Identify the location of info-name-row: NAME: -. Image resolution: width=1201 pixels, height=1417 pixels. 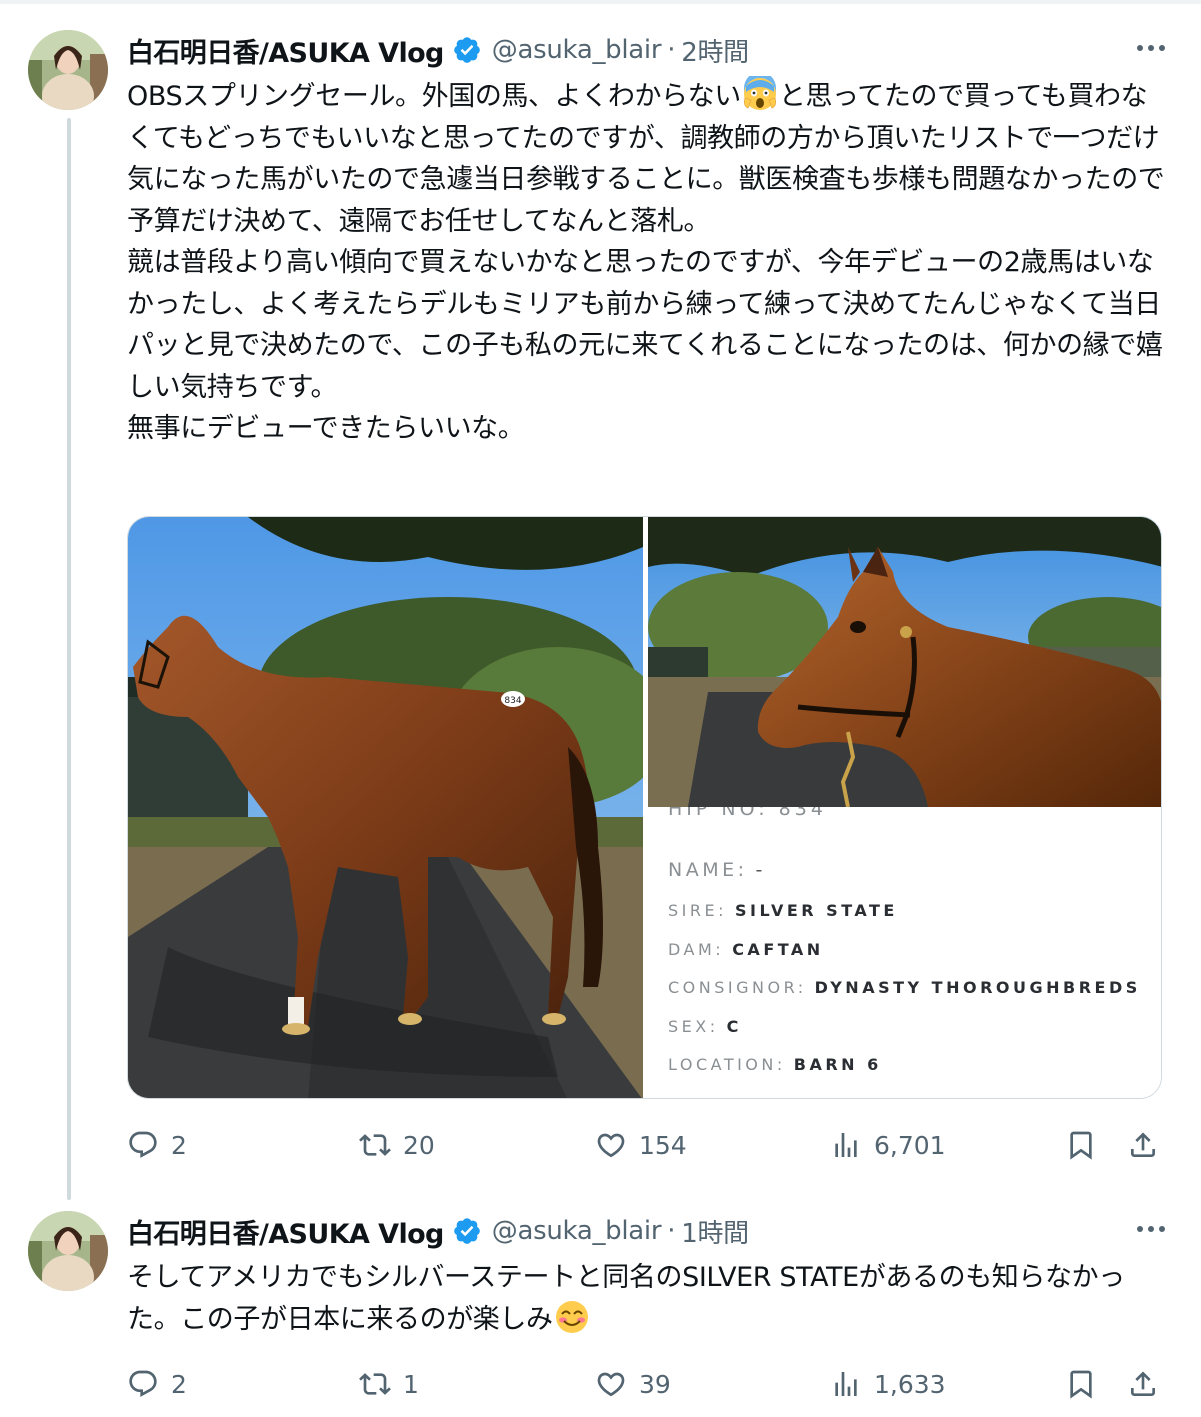
(717, 870).